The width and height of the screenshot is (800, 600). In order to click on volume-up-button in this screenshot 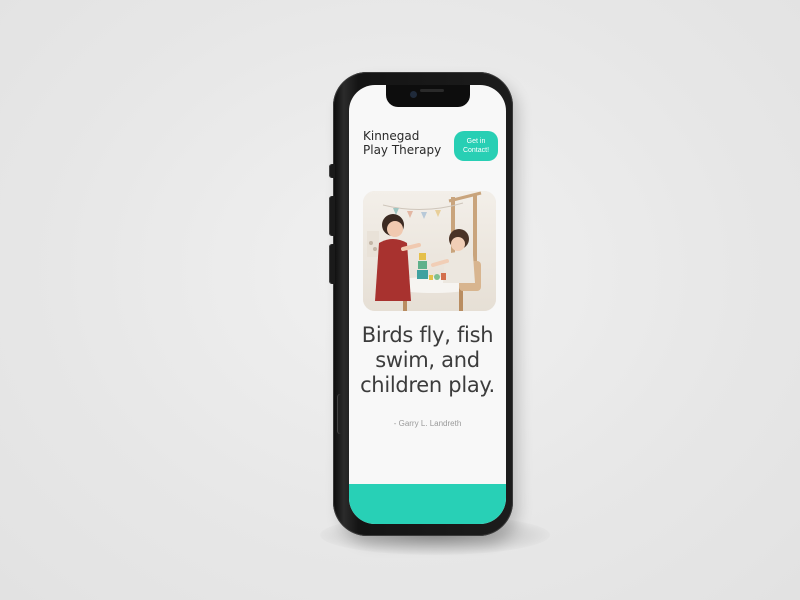, I will do `click(332, 216)`.